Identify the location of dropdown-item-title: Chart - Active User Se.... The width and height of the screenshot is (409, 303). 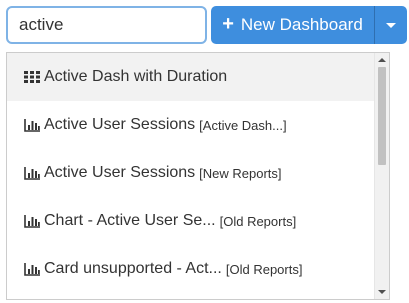
(130, 220).